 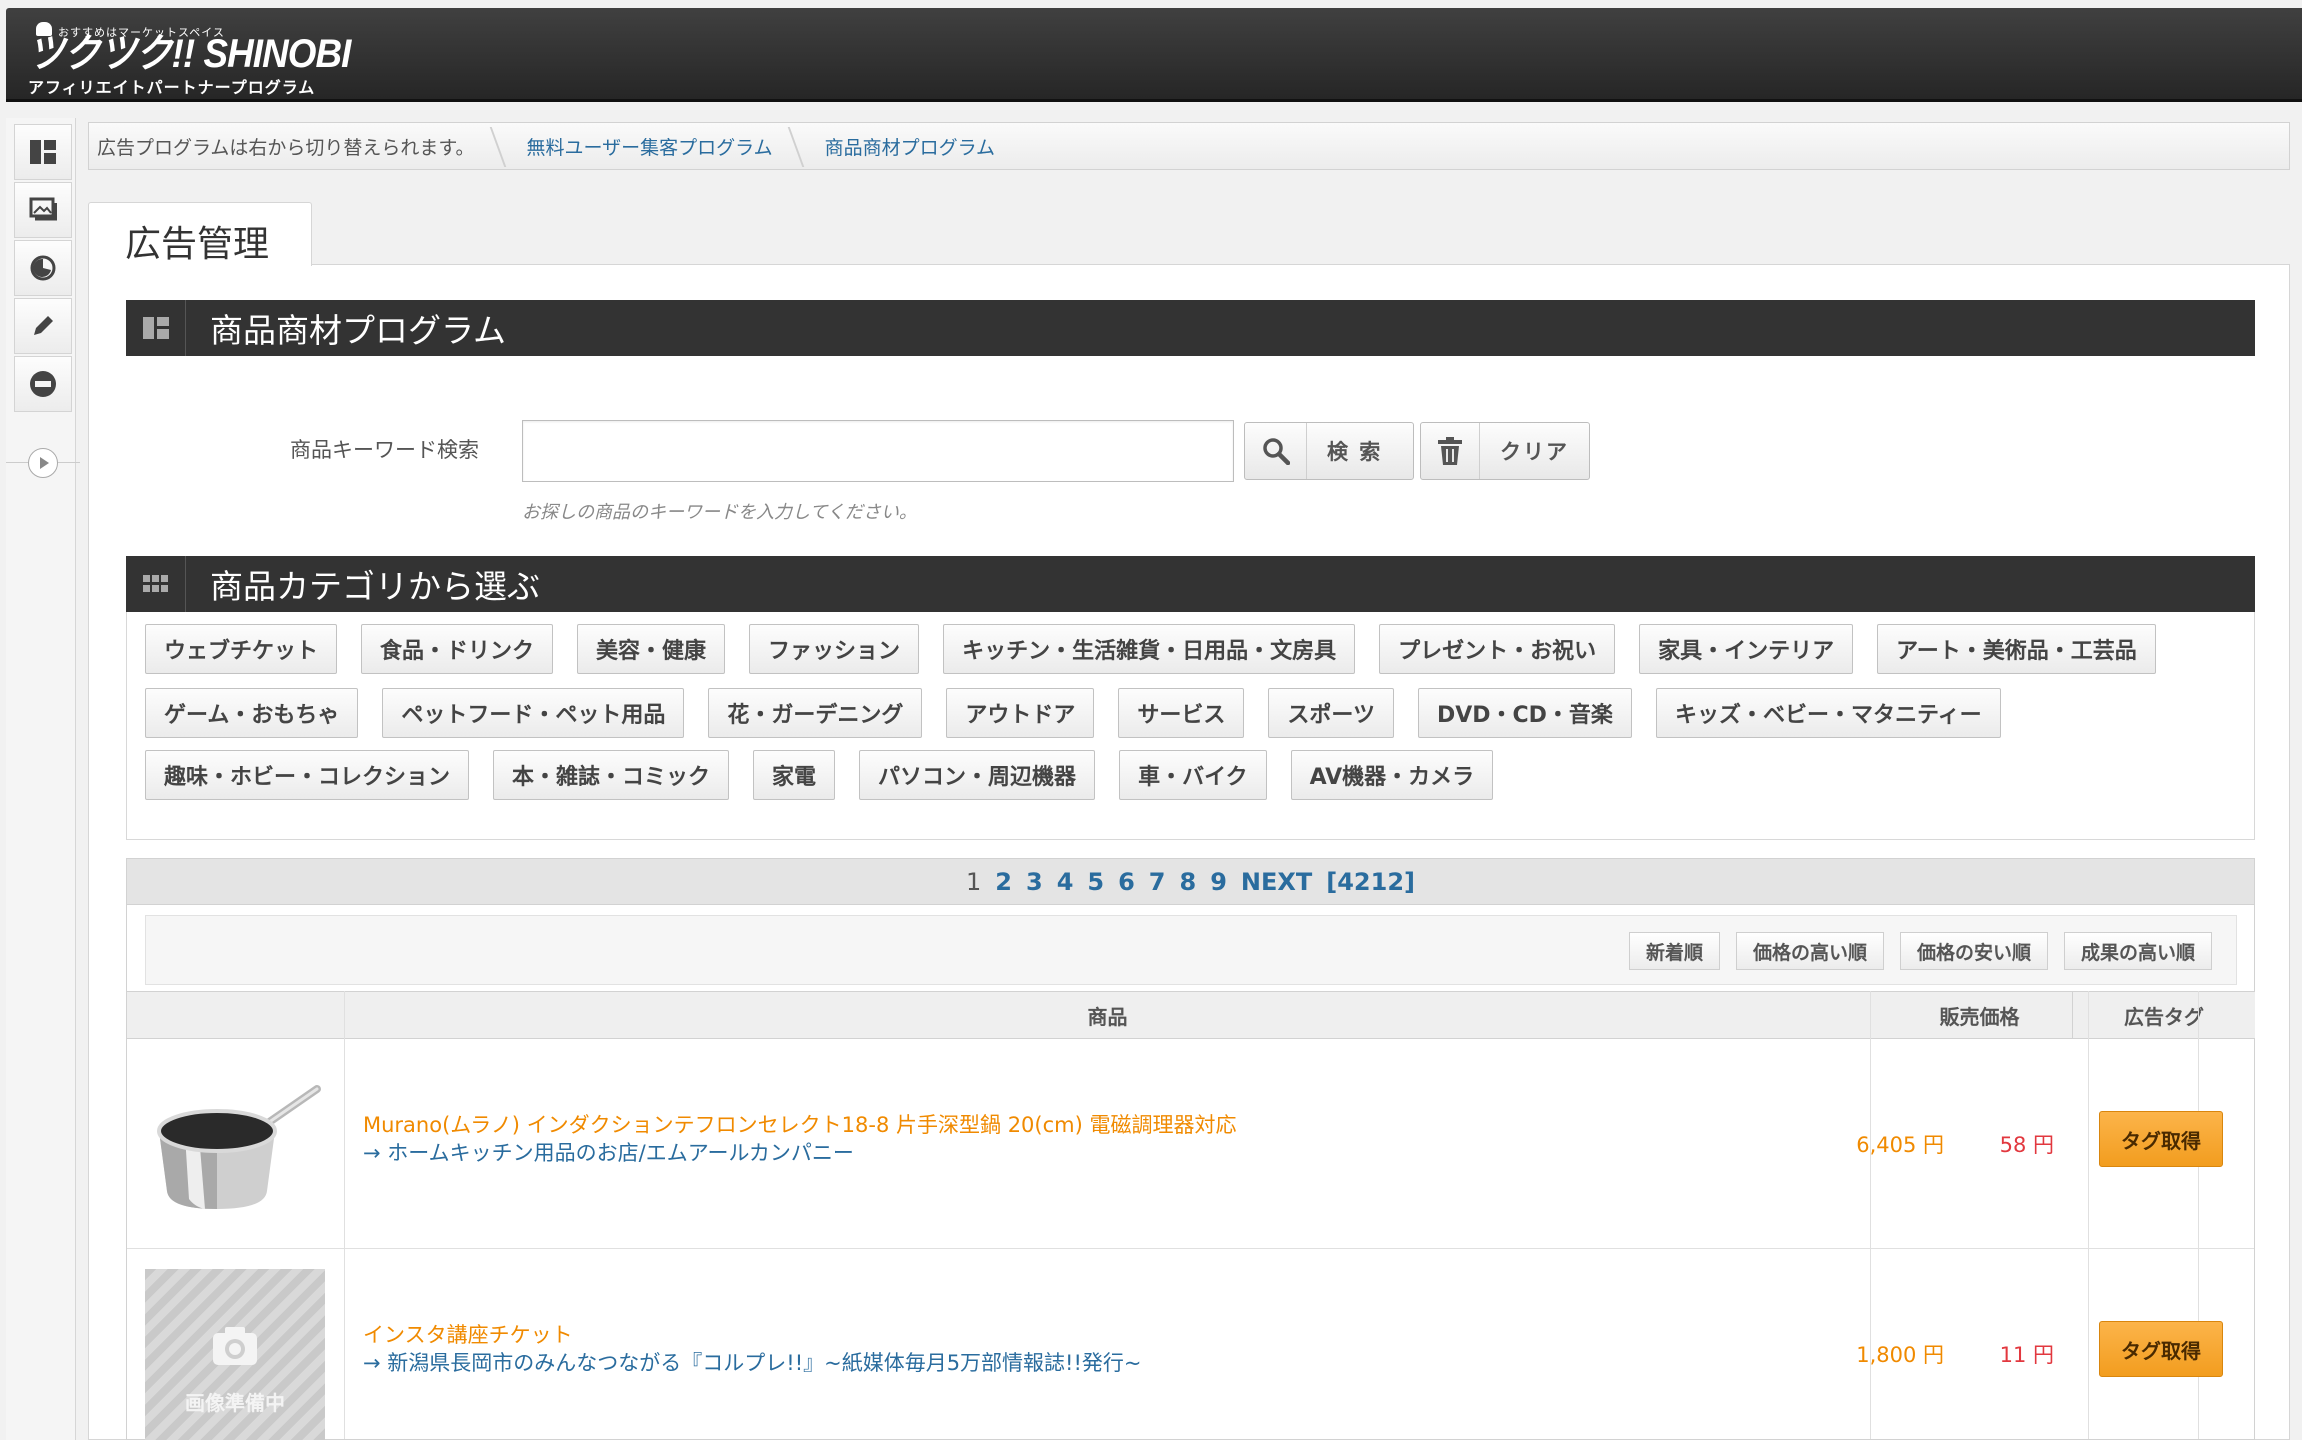 What do you see at coordinates (1674, 951) in the screenshot?
I see `sort-newest-button: 新着順` at bounding box center [1674, 951].